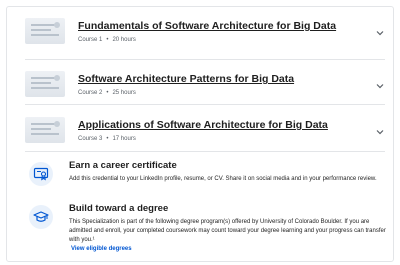  What do you see at coordinates (123, 165) in the screenshot?
I see `career-certificate-title: Earn a career certificate` at bounding box center [123, 165].